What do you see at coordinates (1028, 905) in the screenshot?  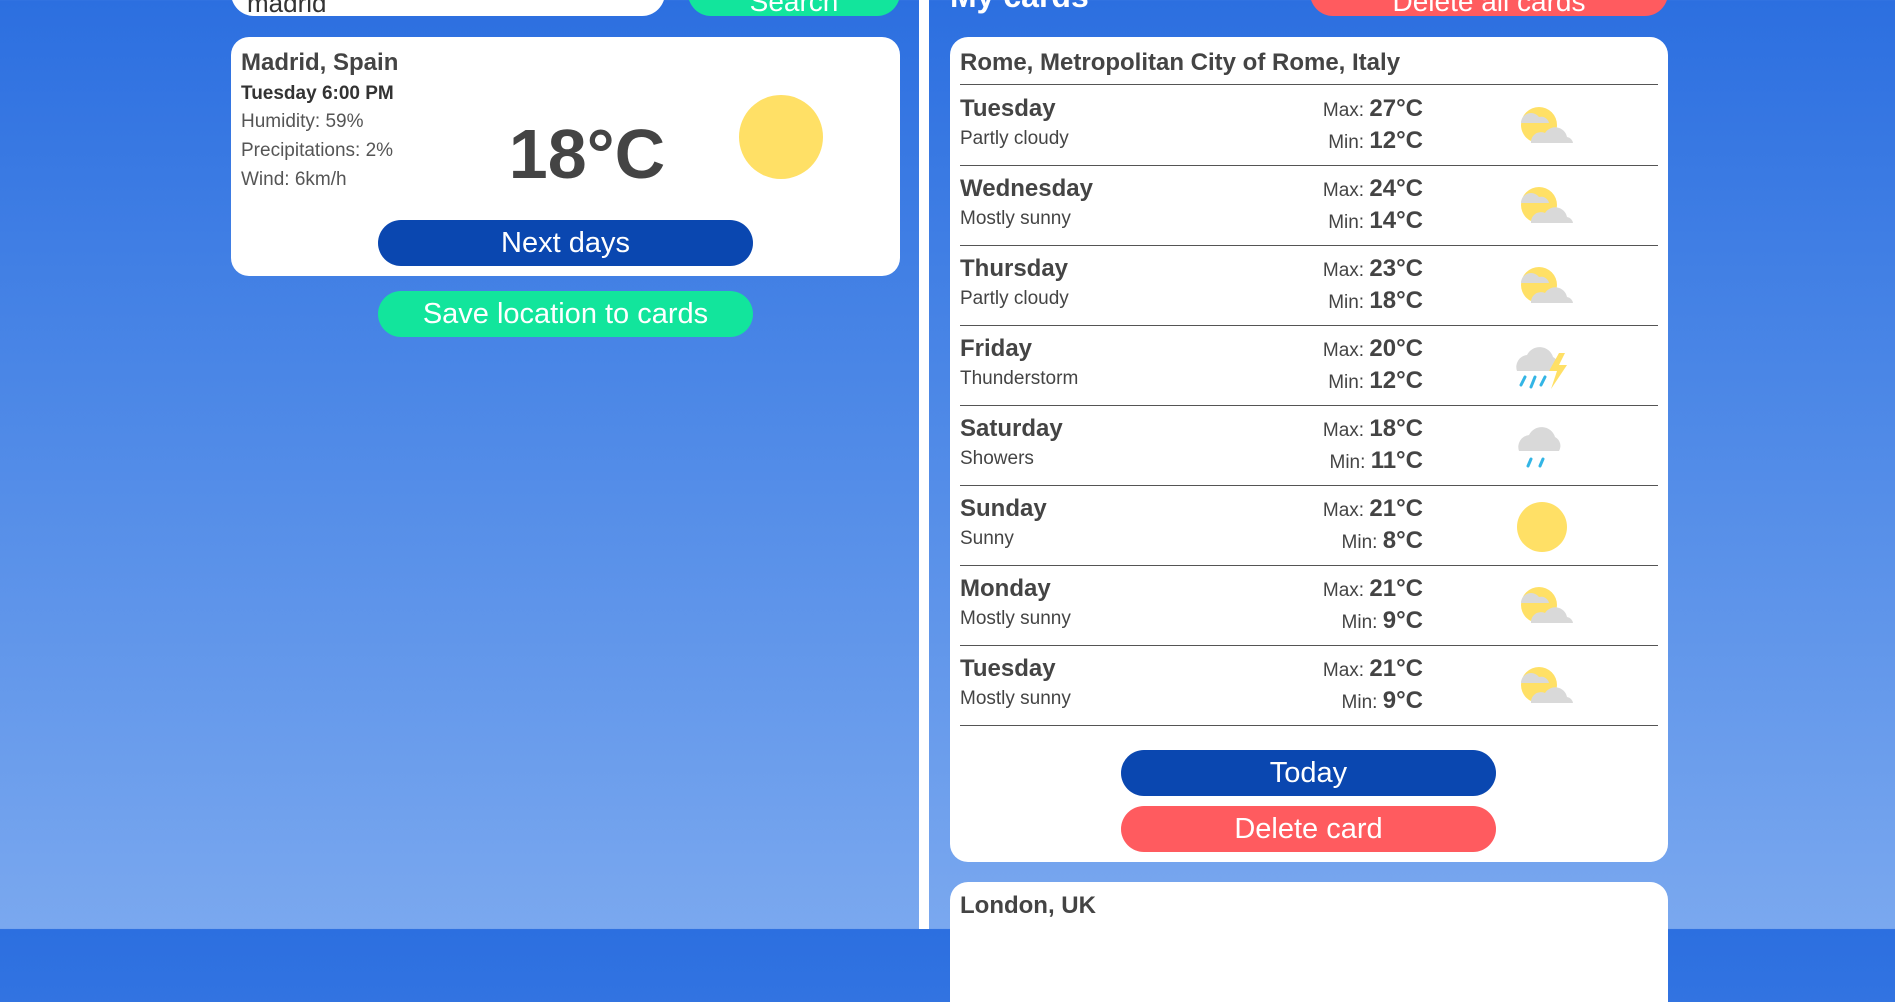 I see `forecast-card-city: London, UK` at bounding box center [1028, 905].